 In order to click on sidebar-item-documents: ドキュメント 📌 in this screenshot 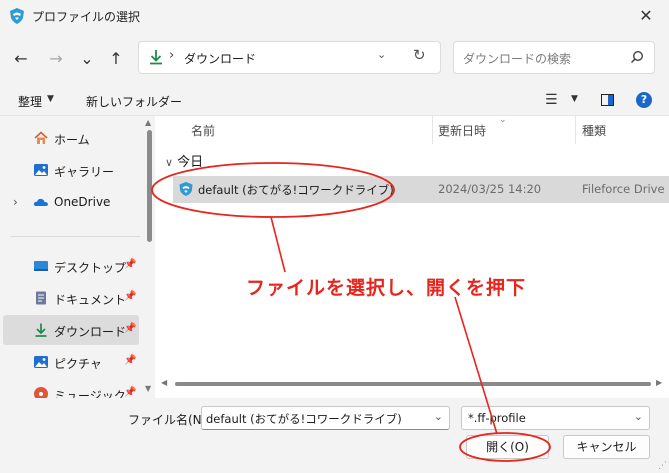, I will do `click(71, 298)`.